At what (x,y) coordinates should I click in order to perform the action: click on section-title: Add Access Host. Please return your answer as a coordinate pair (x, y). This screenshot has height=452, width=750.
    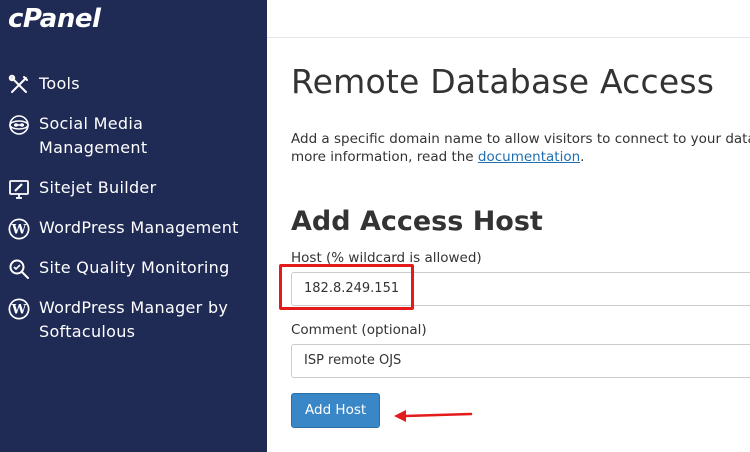
    Looking at the image, I should click on (417, 221).